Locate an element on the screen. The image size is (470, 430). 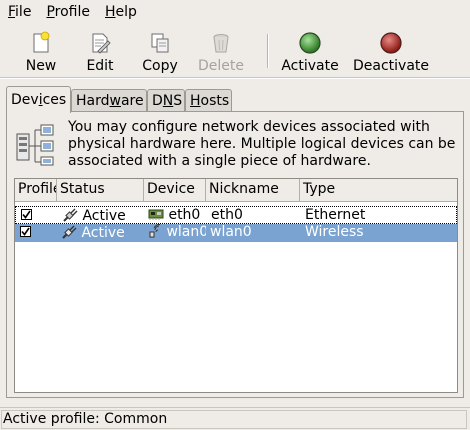
table-row: Active wlan0 wlan0 Wireless is located at coordinates (236, 233).